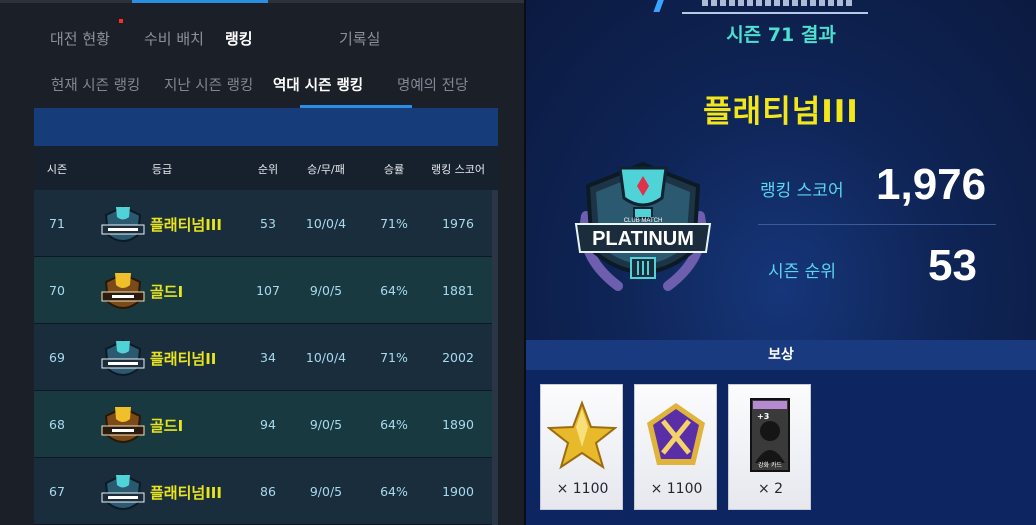 The width and height of the screenshot is (1036, 525). I want to click on reward-title: 보상, so click(781, 355).